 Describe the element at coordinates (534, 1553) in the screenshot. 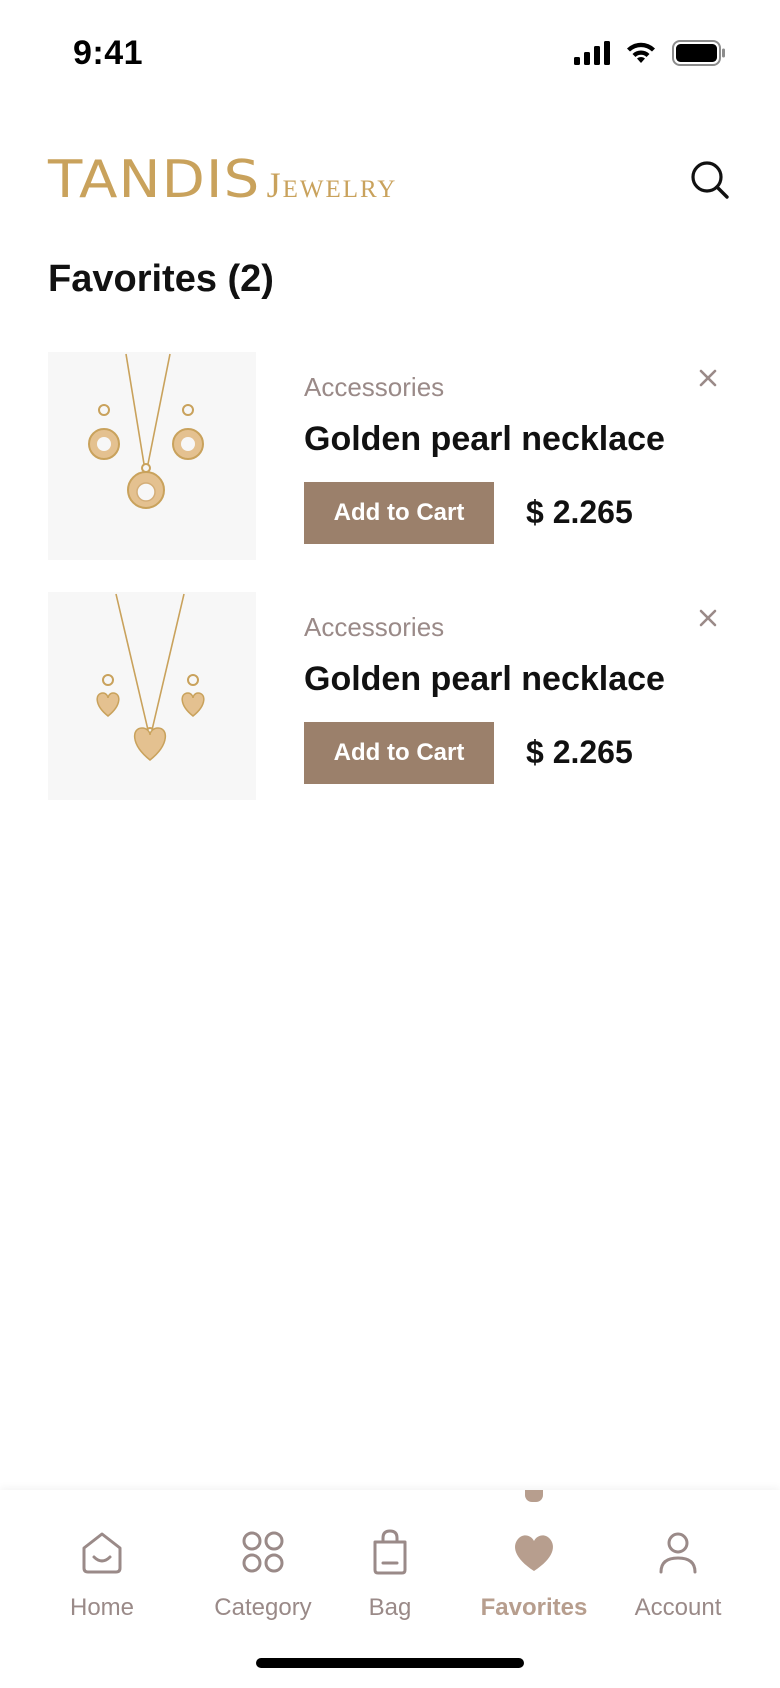

I see `heart-icon` at that location.